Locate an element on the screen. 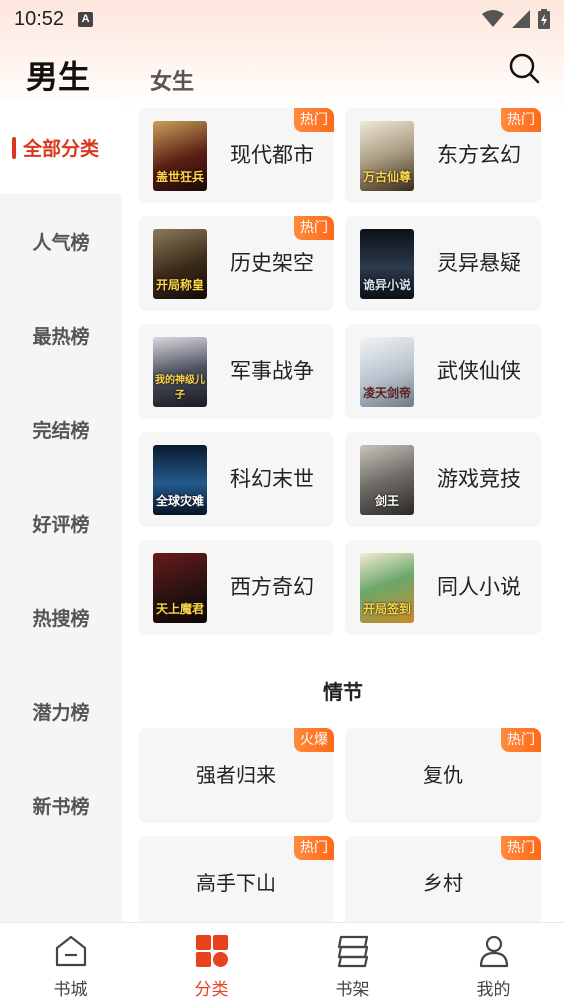 The image size is (564, 1004). genre-card: 开局签到 同人小说 is located at coordinates (443, 587).